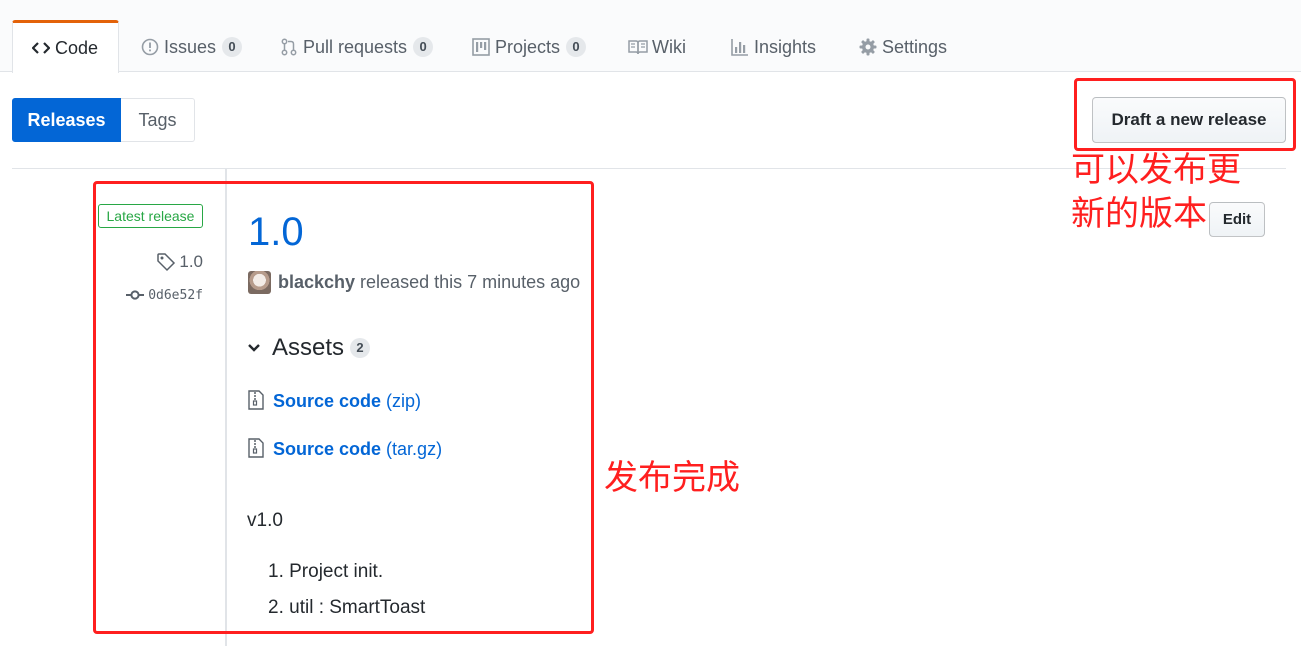 The image size is (1301, 646). What do you see at coordinates (785, 46) in the screenshot?
I see `tab-insights-label: Insights` at bounding box center [785, 46].